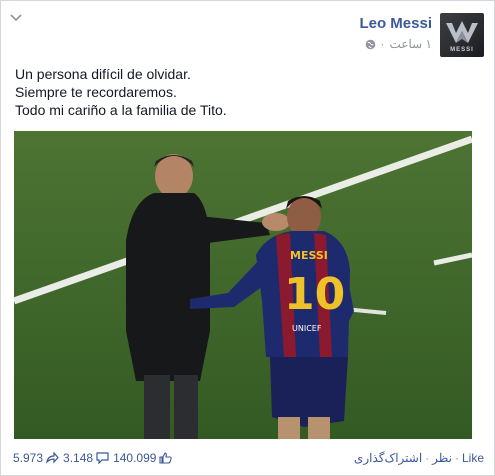 The width and height of the screenshot is (495, 476). I want to click on post-meta: ۱ ساعت ·, so click(398, 44).